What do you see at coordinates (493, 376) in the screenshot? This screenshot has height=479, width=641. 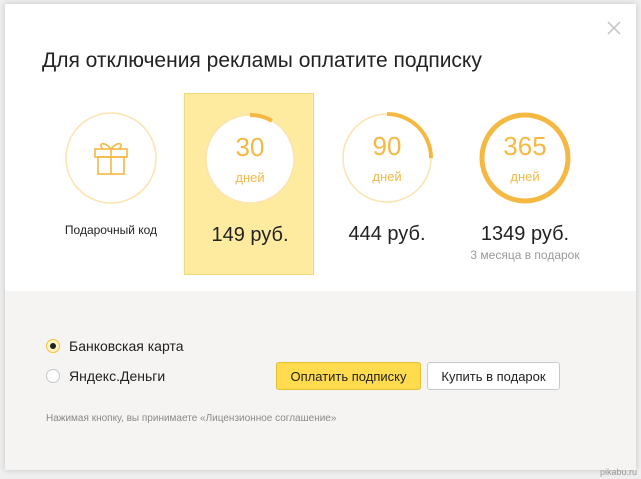 I see `buy-as-gift-button: Купить в подарок` at bounding box center [493, 376].